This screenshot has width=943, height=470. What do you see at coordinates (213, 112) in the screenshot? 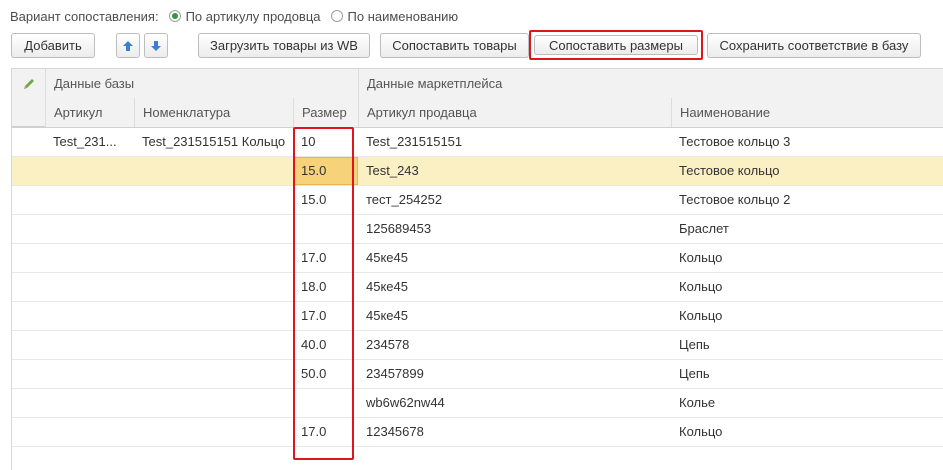
I see `column-header-nomenclature: Номенклатура` at bounding box center [213, 112].